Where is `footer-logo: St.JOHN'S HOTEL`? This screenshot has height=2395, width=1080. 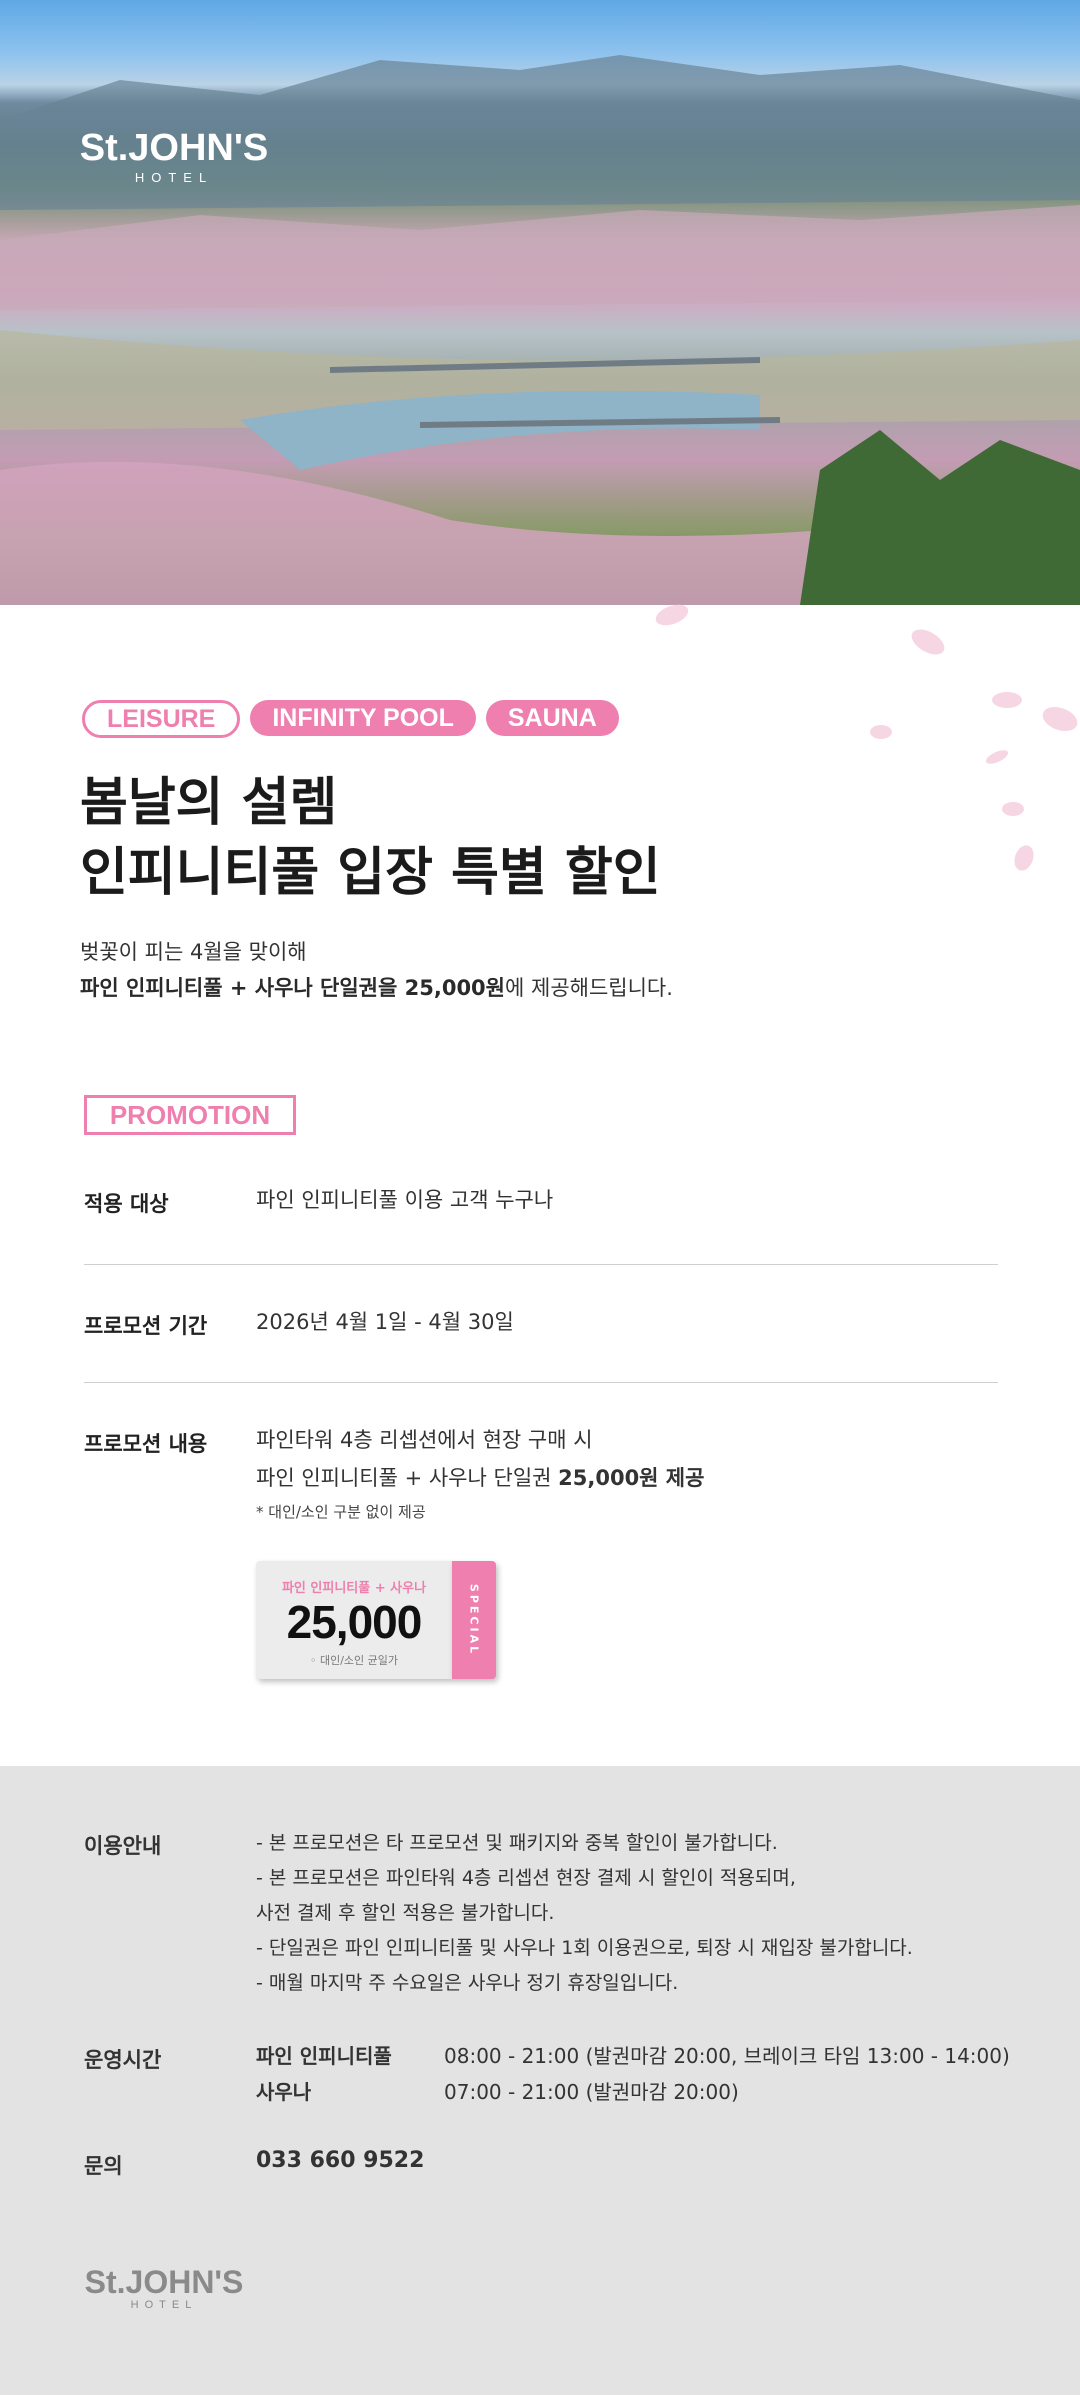
footer-logo: St.JOHN'S HOTEL is located at coordinates (164, 2288).